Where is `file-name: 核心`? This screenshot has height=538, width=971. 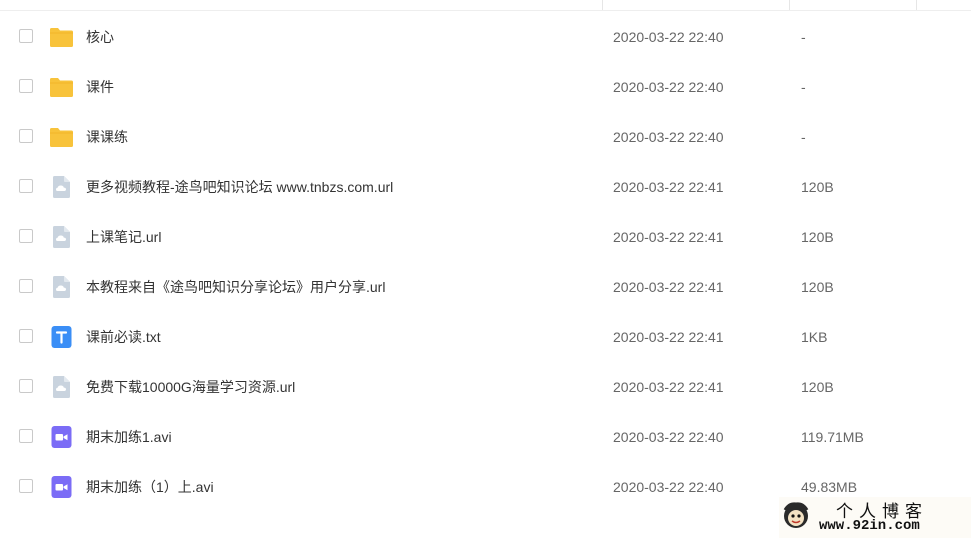
file-name: 核心 is located at coordinates (100, 37).